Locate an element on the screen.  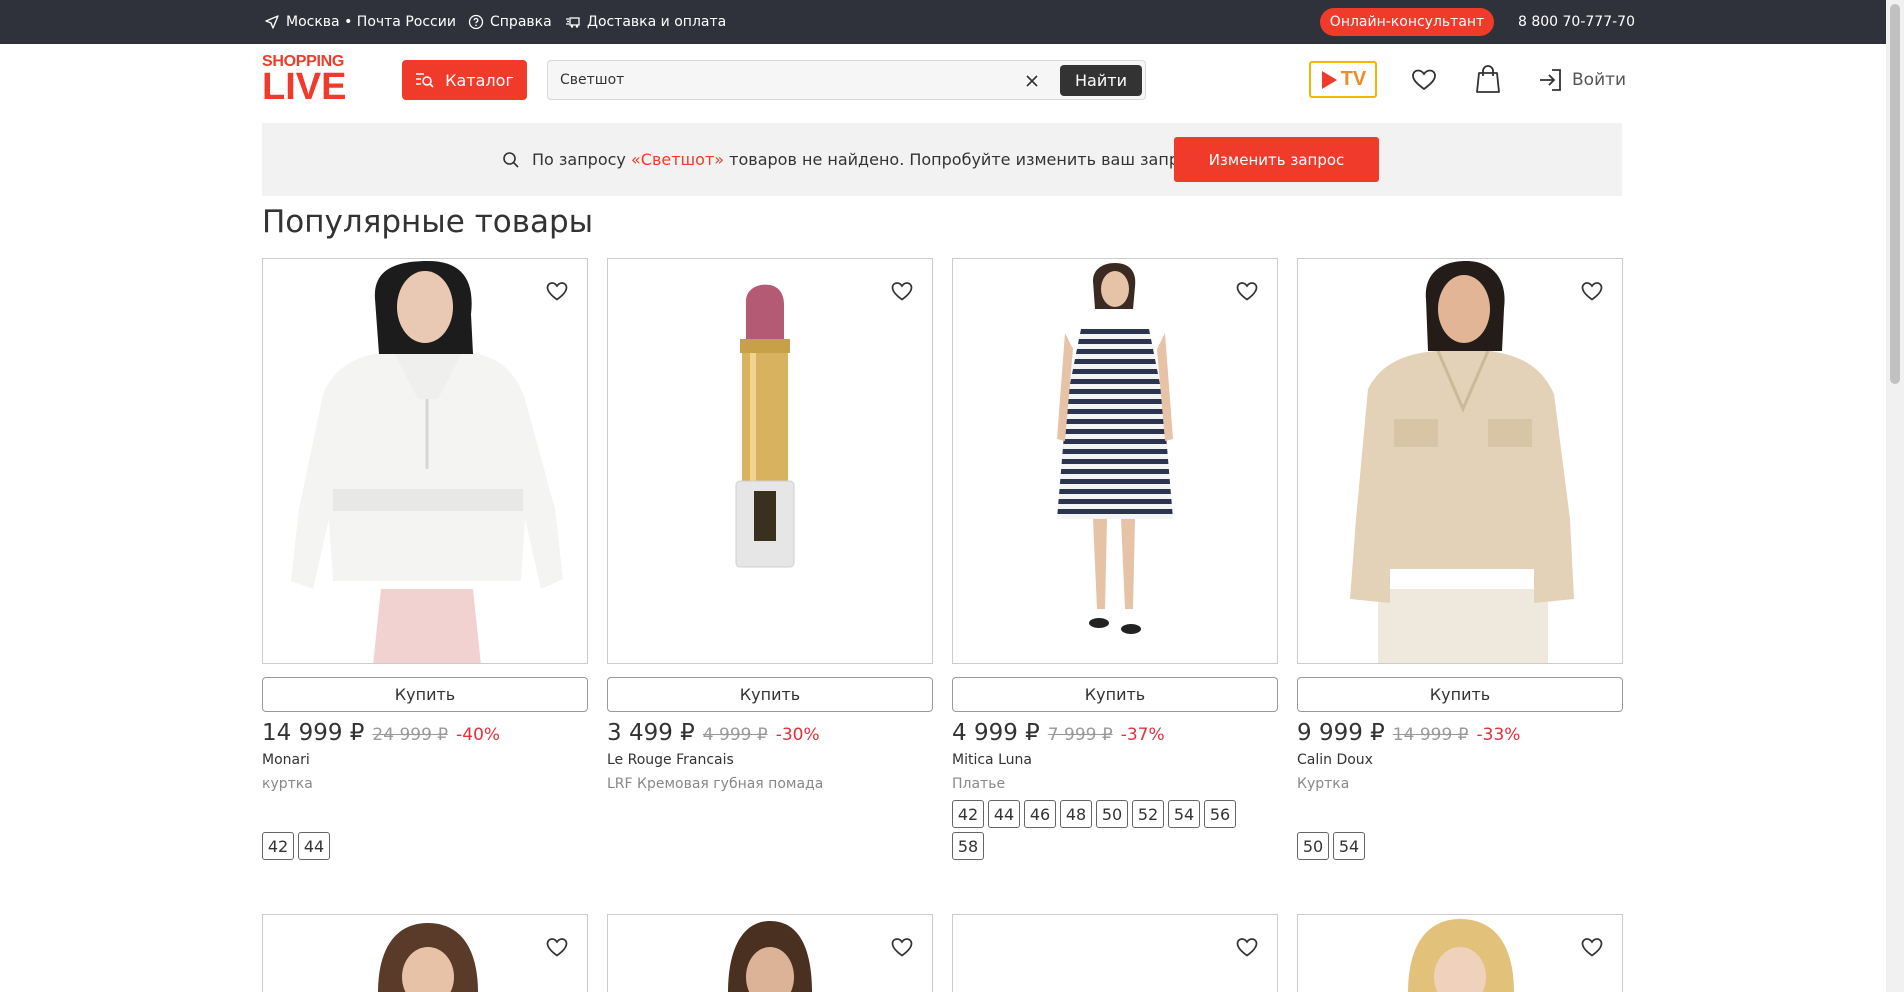
product-description: LRF Кремовая губная помада is located at coordinates (715, 784).